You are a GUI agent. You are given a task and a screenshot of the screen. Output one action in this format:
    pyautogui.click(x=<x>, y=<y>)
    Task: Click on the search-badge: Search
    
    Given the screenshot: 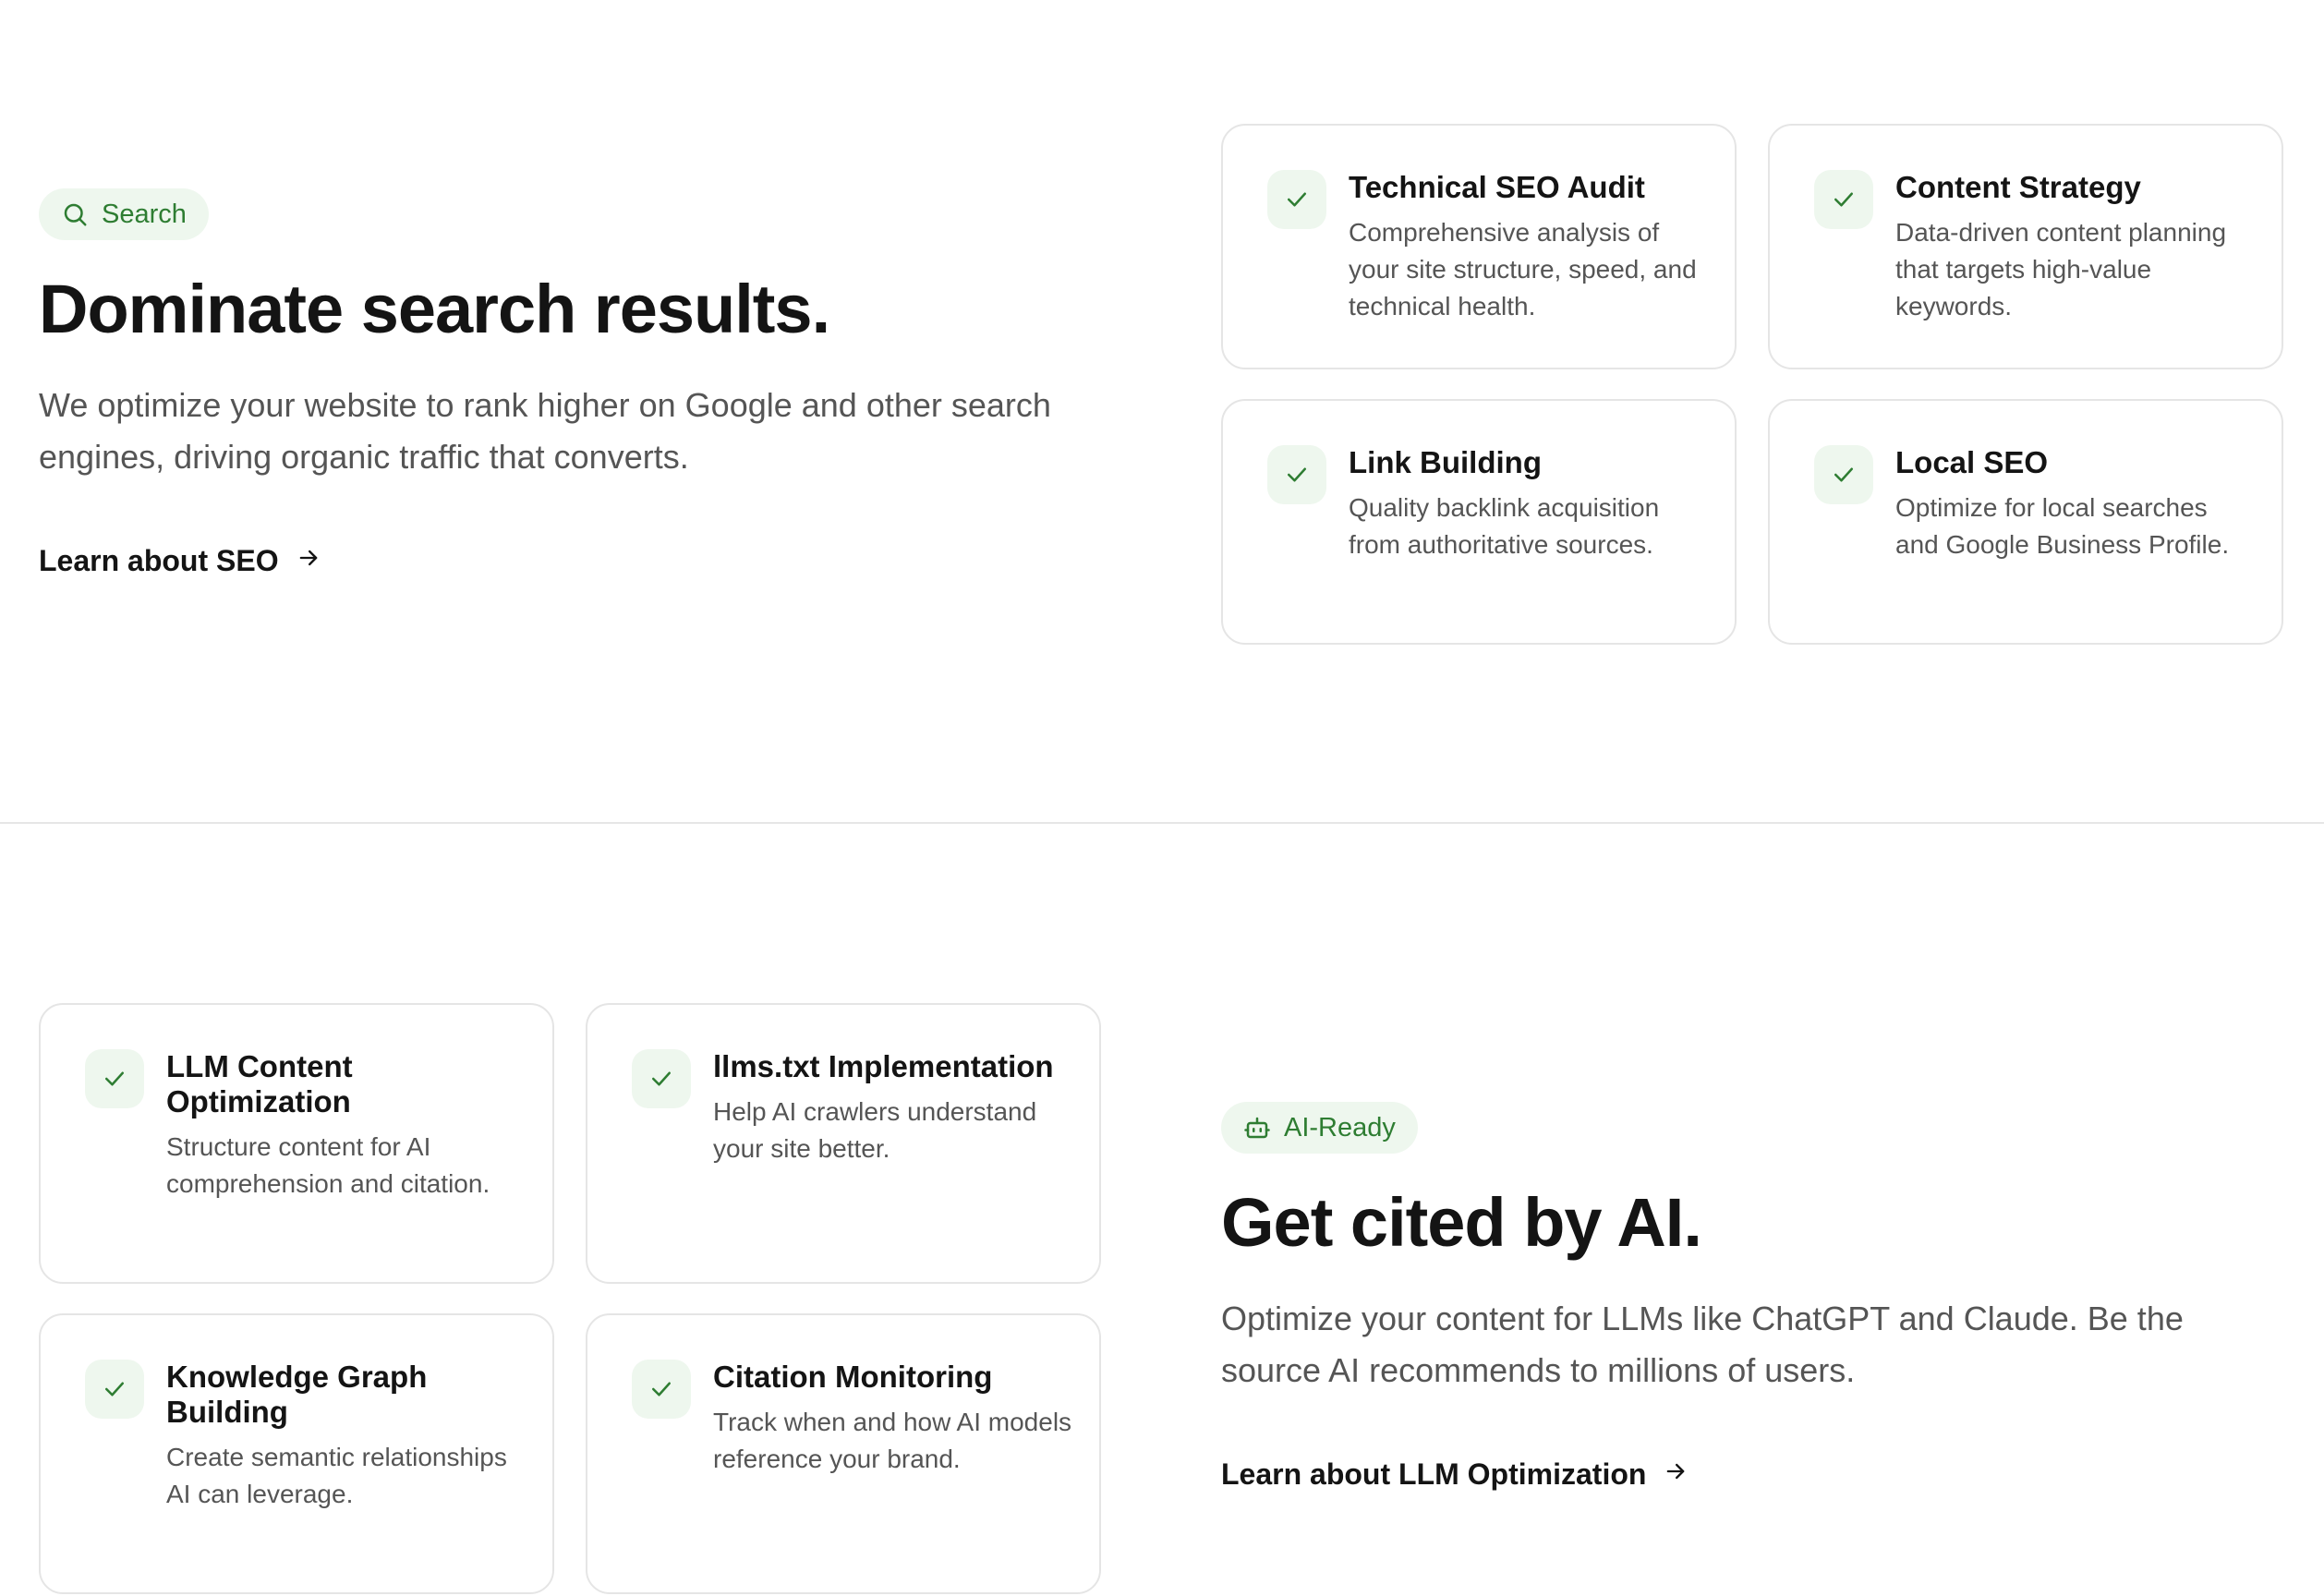 What is the action you would take?
    pyautogui.click(x=124, y=214)
    